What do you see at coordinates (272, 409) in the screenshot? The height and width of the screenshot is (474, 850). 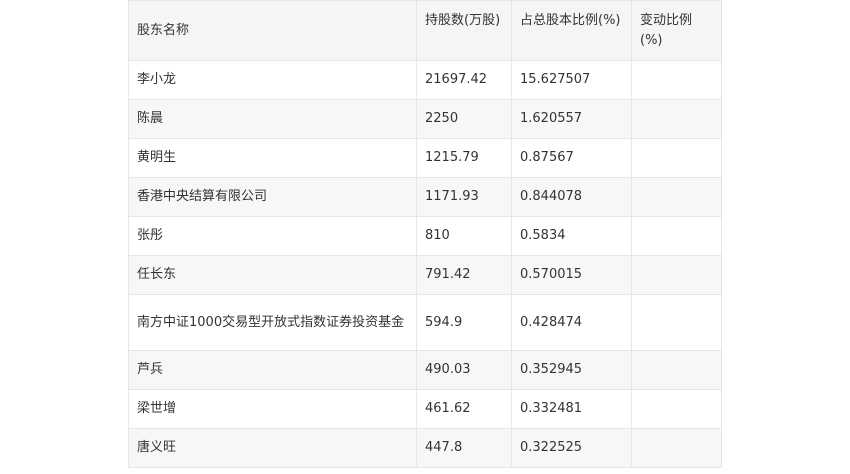 I see `cell-shareholder-name: 梁世增` at bounding box center [272, 409].